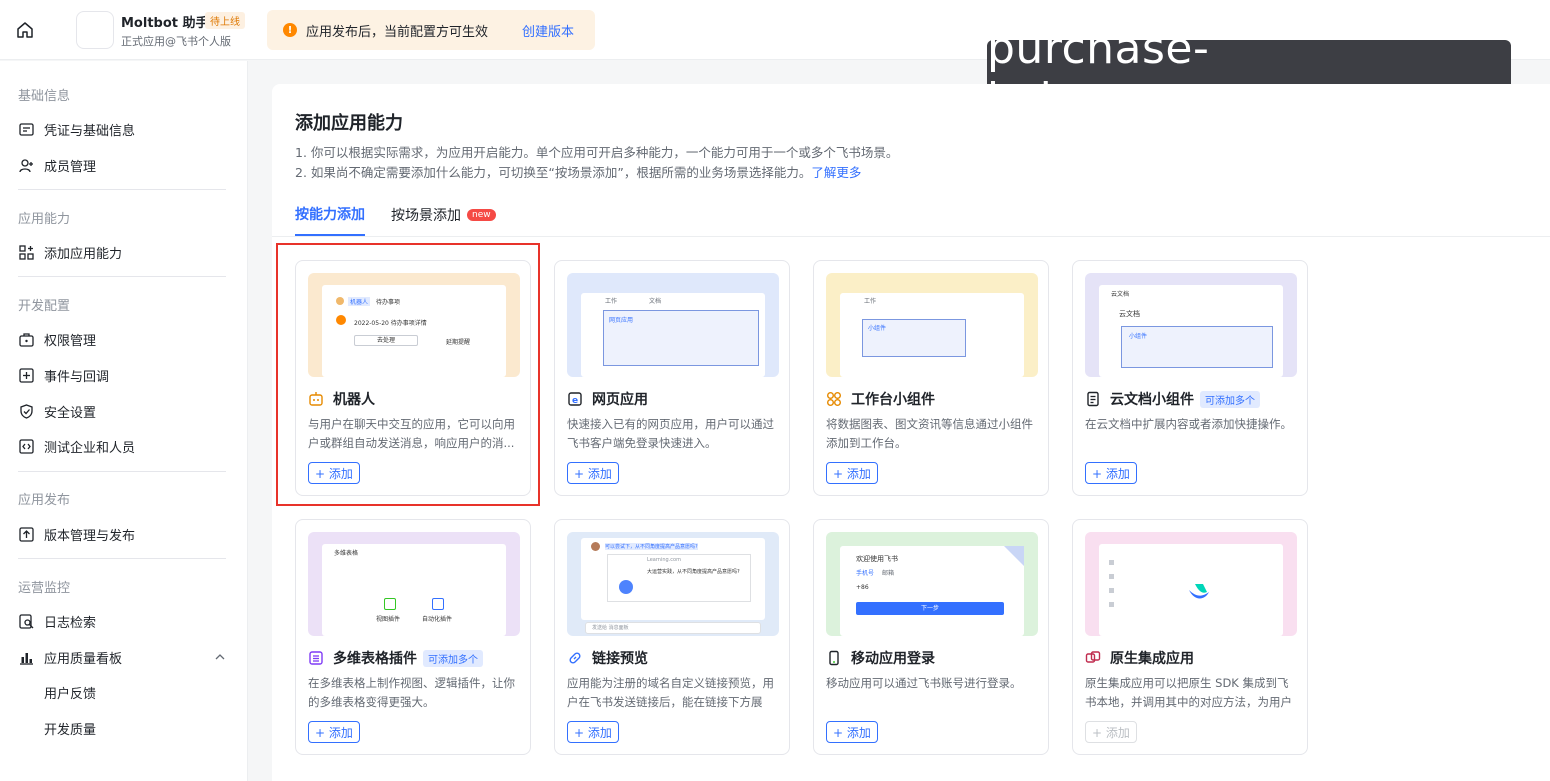 The image size is (1550, 781). Describe the element at coordinates (620, 400) in the screenshot. I see `card-title-text: 网页应用` at that location.